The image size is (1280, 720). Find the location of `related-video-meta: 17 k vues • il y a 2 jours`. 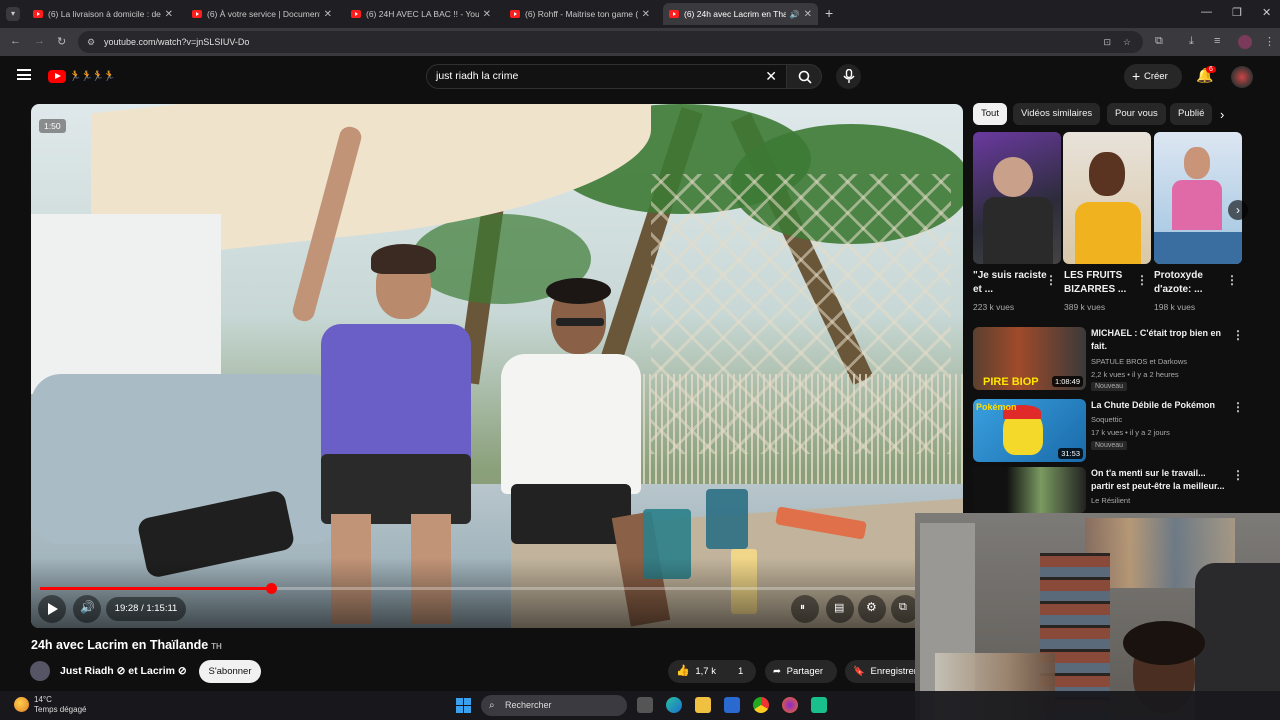

related-video-meta: 17 k vues • il y a 2 jours is located at coordinates (1130, 432).